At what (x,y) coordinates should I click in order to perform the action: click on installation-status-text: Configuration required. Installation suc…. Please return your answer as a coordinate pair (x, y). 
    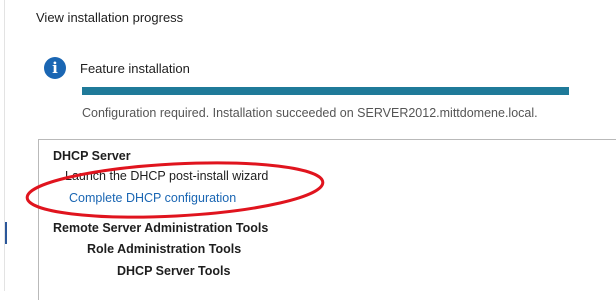
    Looking at the image, I should click on (310, 113).